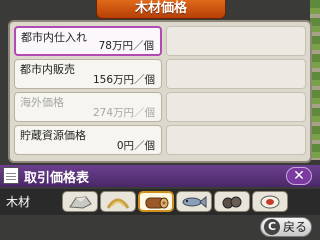 Image resolution: width=320 pixels, height=240 pixels. What do you see at coordinates (18, 202) in the screenshot?
I see `category-label: 木材` at bounding box center [18, 202].